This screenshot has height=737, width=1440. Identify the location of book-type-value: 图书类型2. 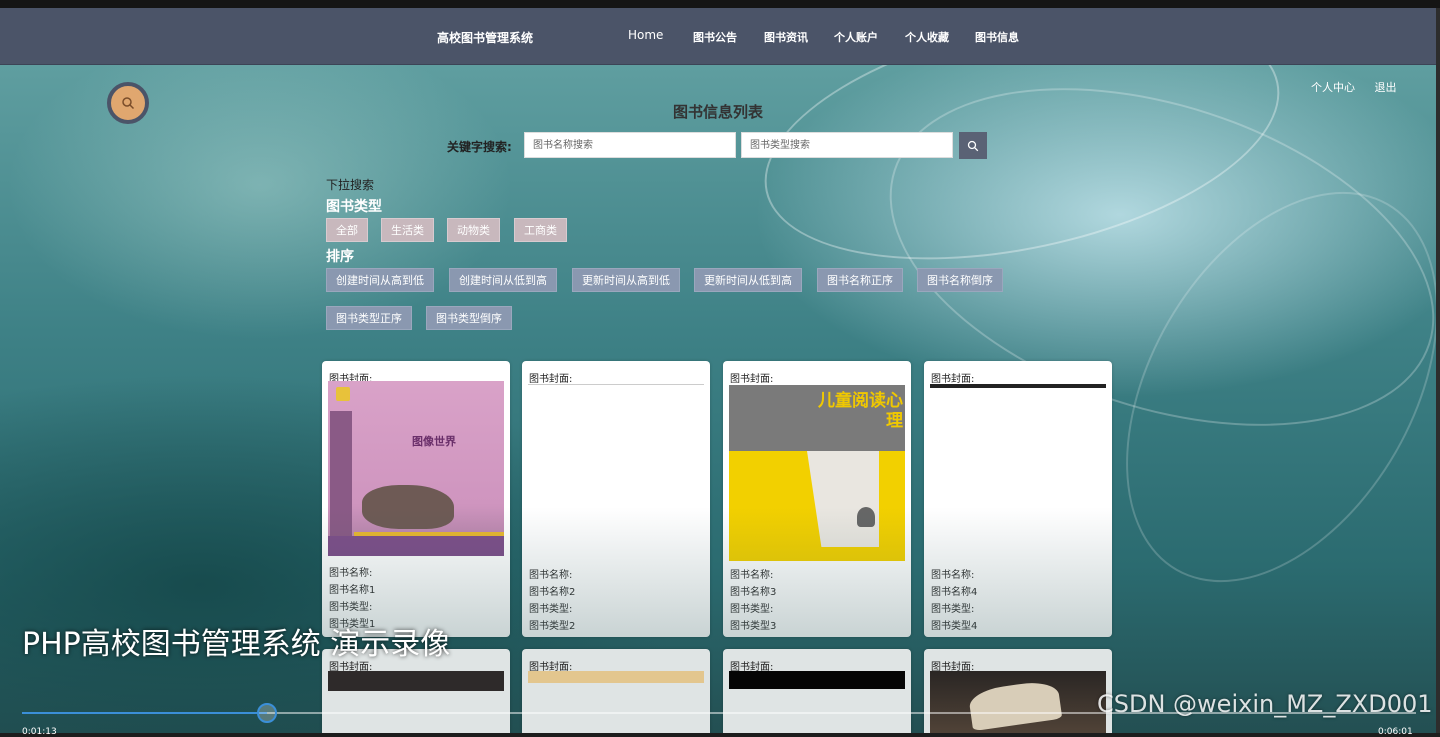
(552, 626).